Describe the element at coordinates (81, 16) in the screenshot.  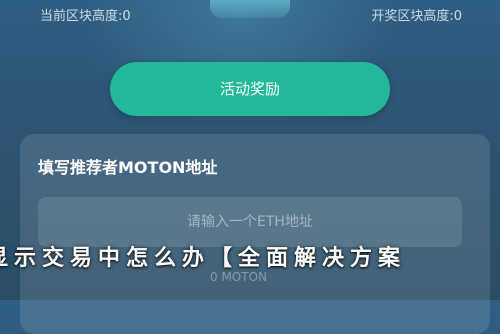
I see `current-block-height-label: 当前区块高度:` at that location.